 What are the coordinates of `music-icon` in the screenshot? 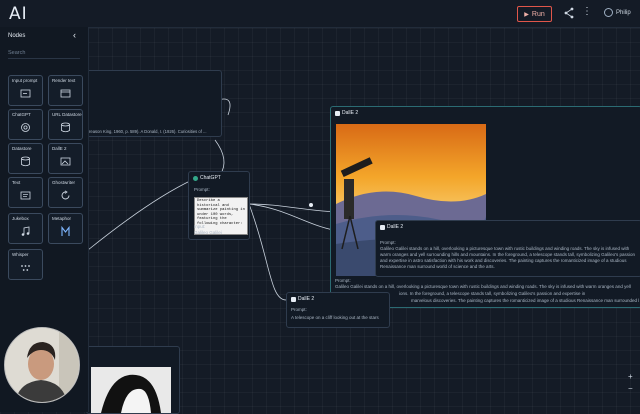 It's located at (25, 231).